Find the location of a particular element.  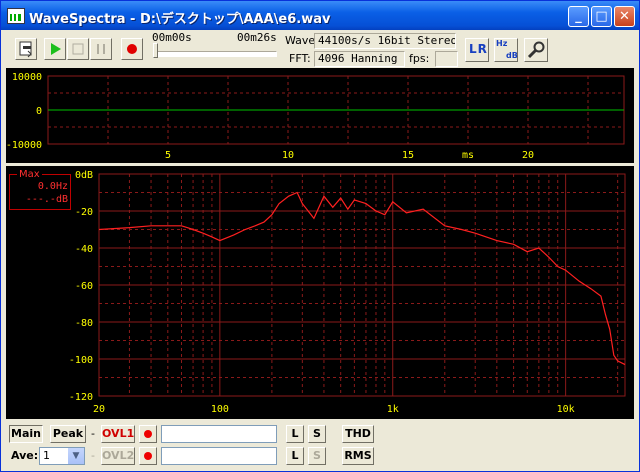

open-file-button is located at coordinates (26, 49).